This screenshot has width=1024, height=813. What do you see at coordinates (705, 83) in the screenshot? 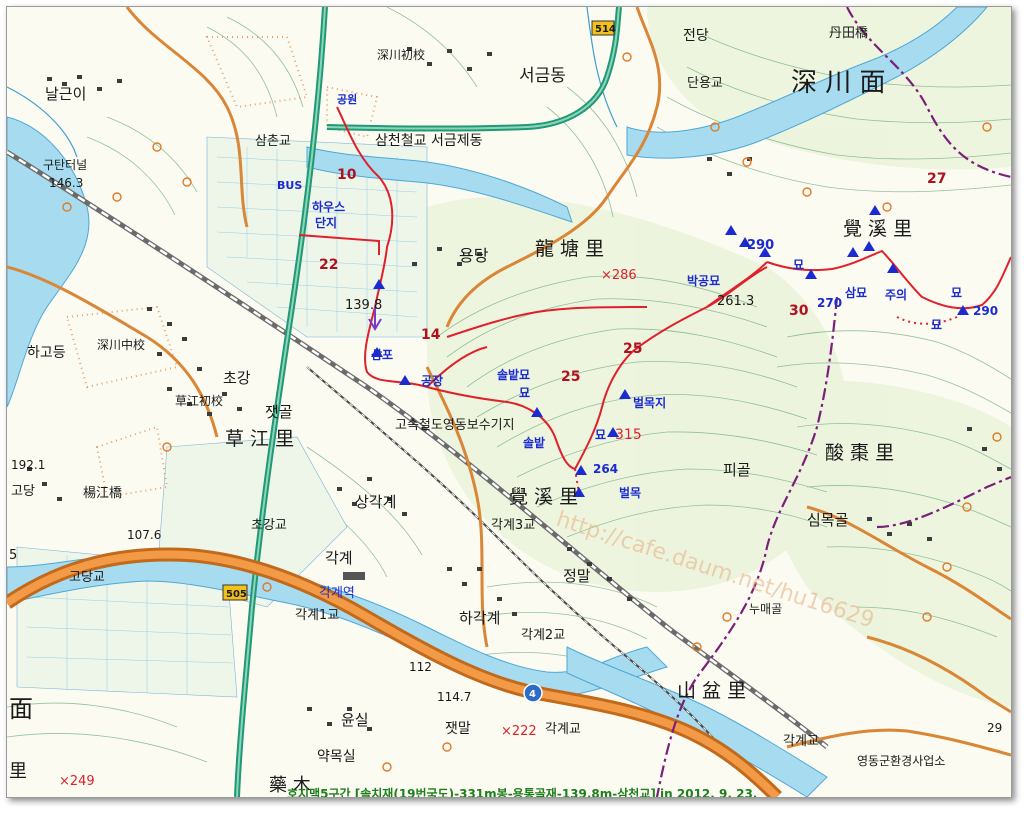
I see `place-label: 단용교` at bounding box center [705, 83].